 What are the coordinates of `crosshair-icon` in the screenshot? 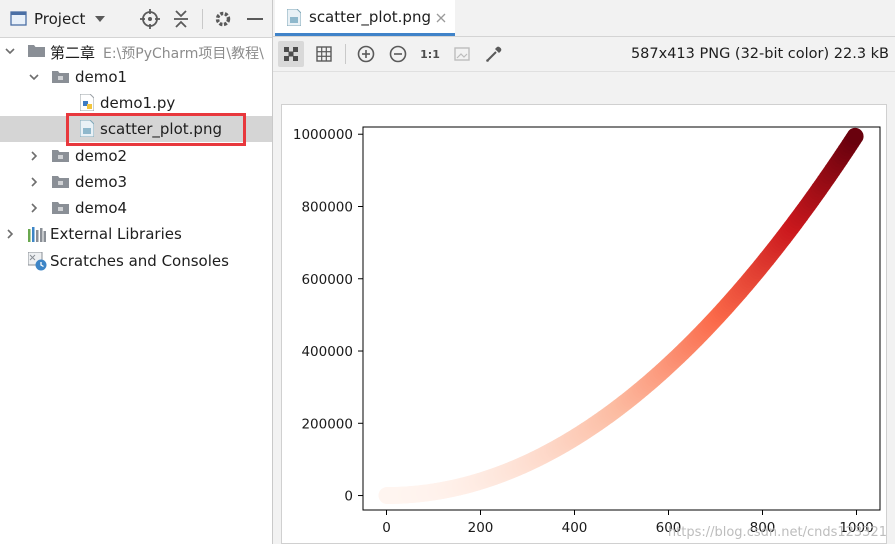 It's located at (150, 18).